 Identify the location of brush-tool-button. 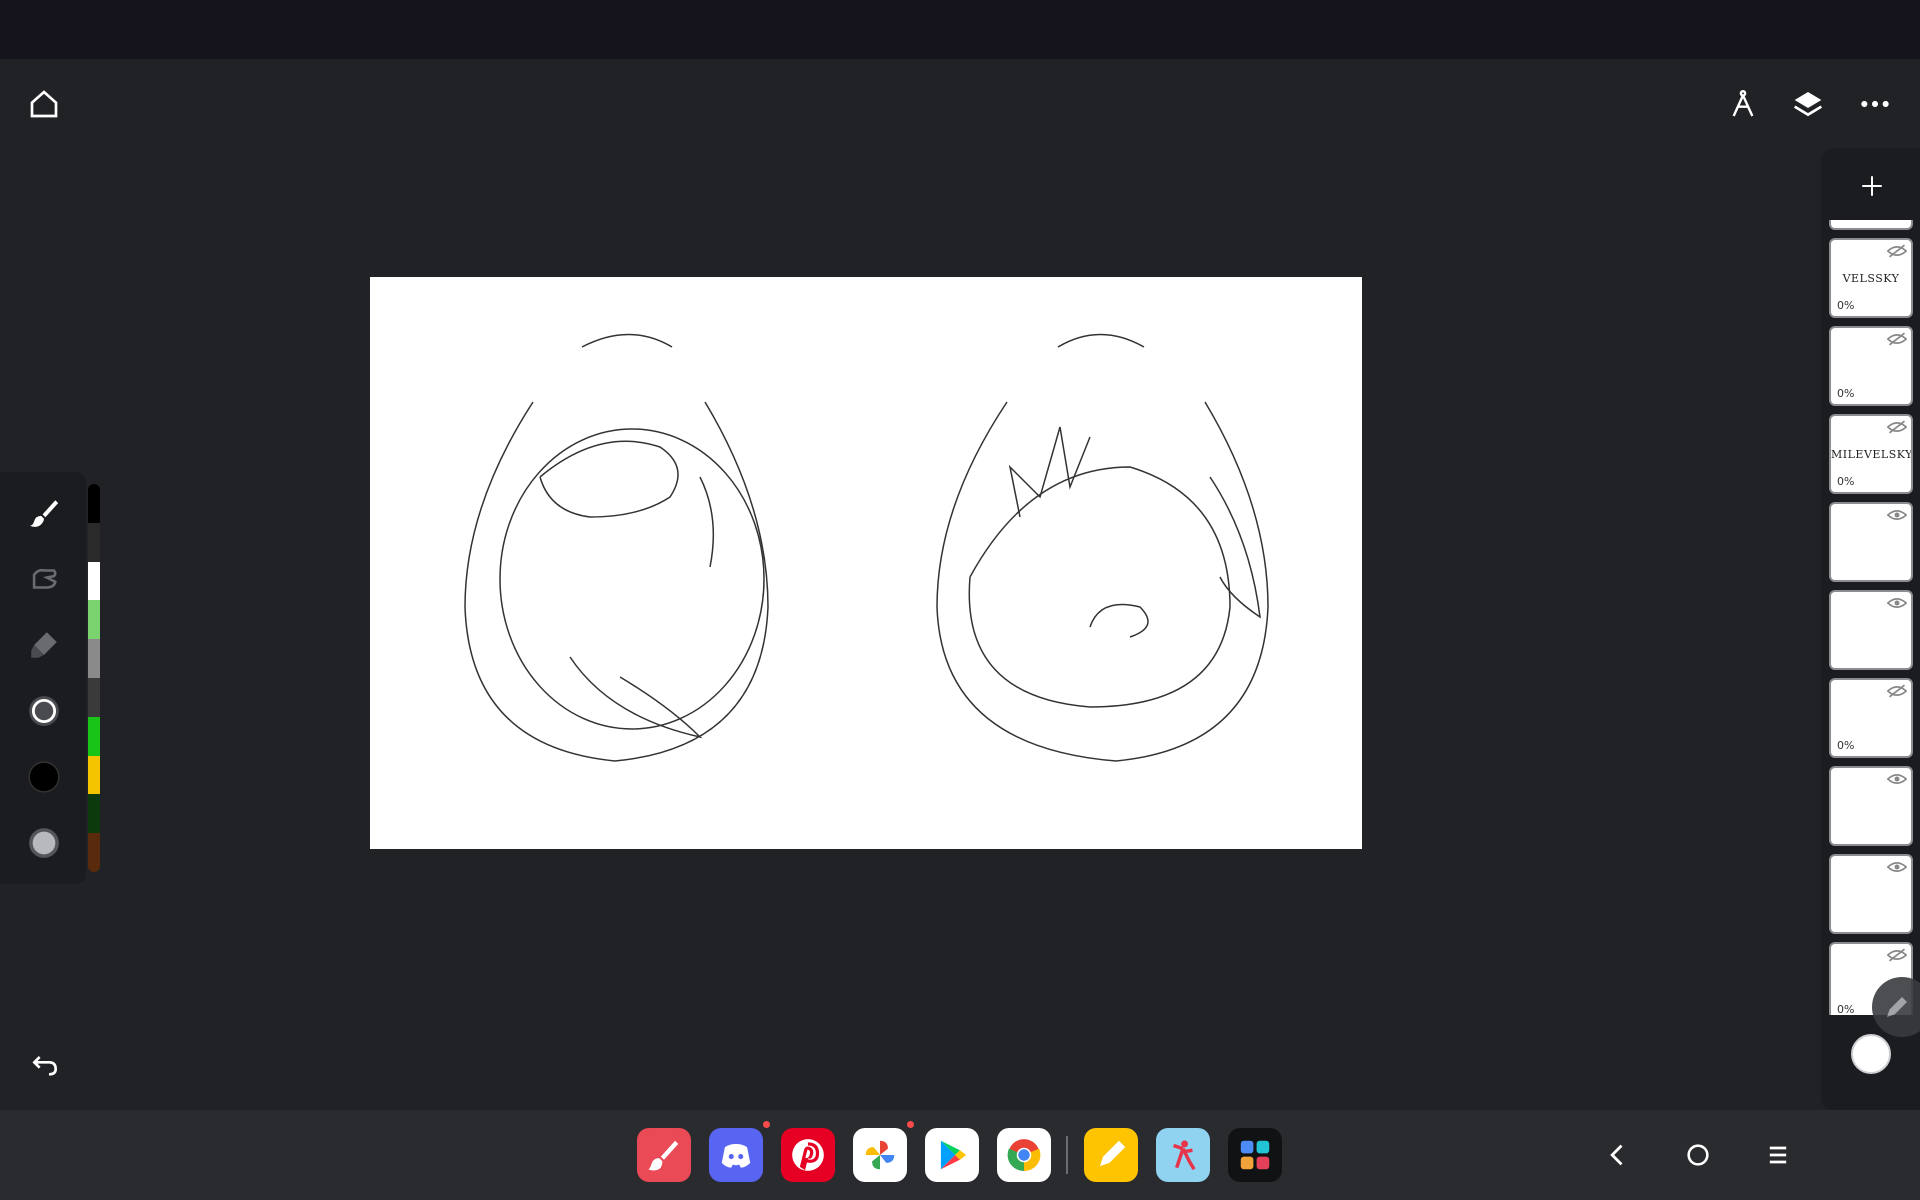
(44, 513).